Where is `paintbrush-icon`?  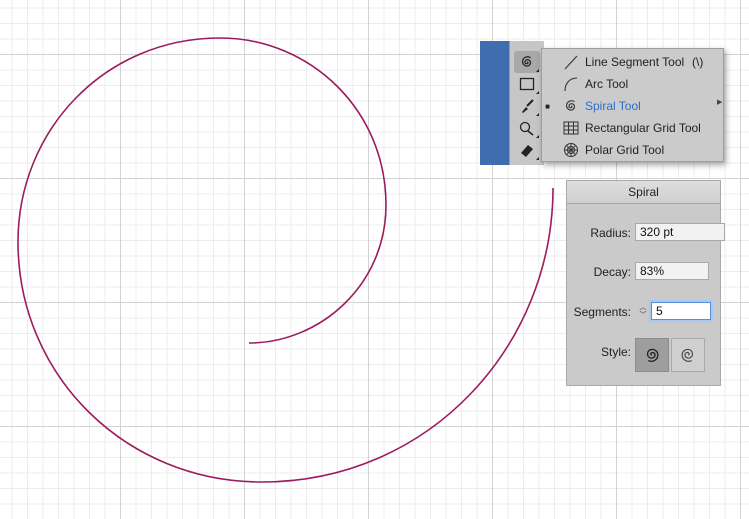 paintbrush-icon is located at coordinates (528, 106).